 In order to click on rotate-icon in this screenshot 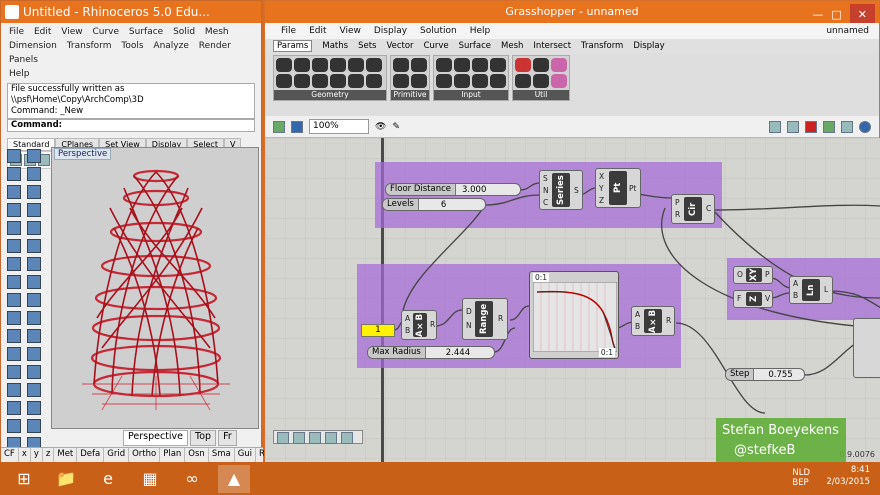, I will do `click(14, 336)`.